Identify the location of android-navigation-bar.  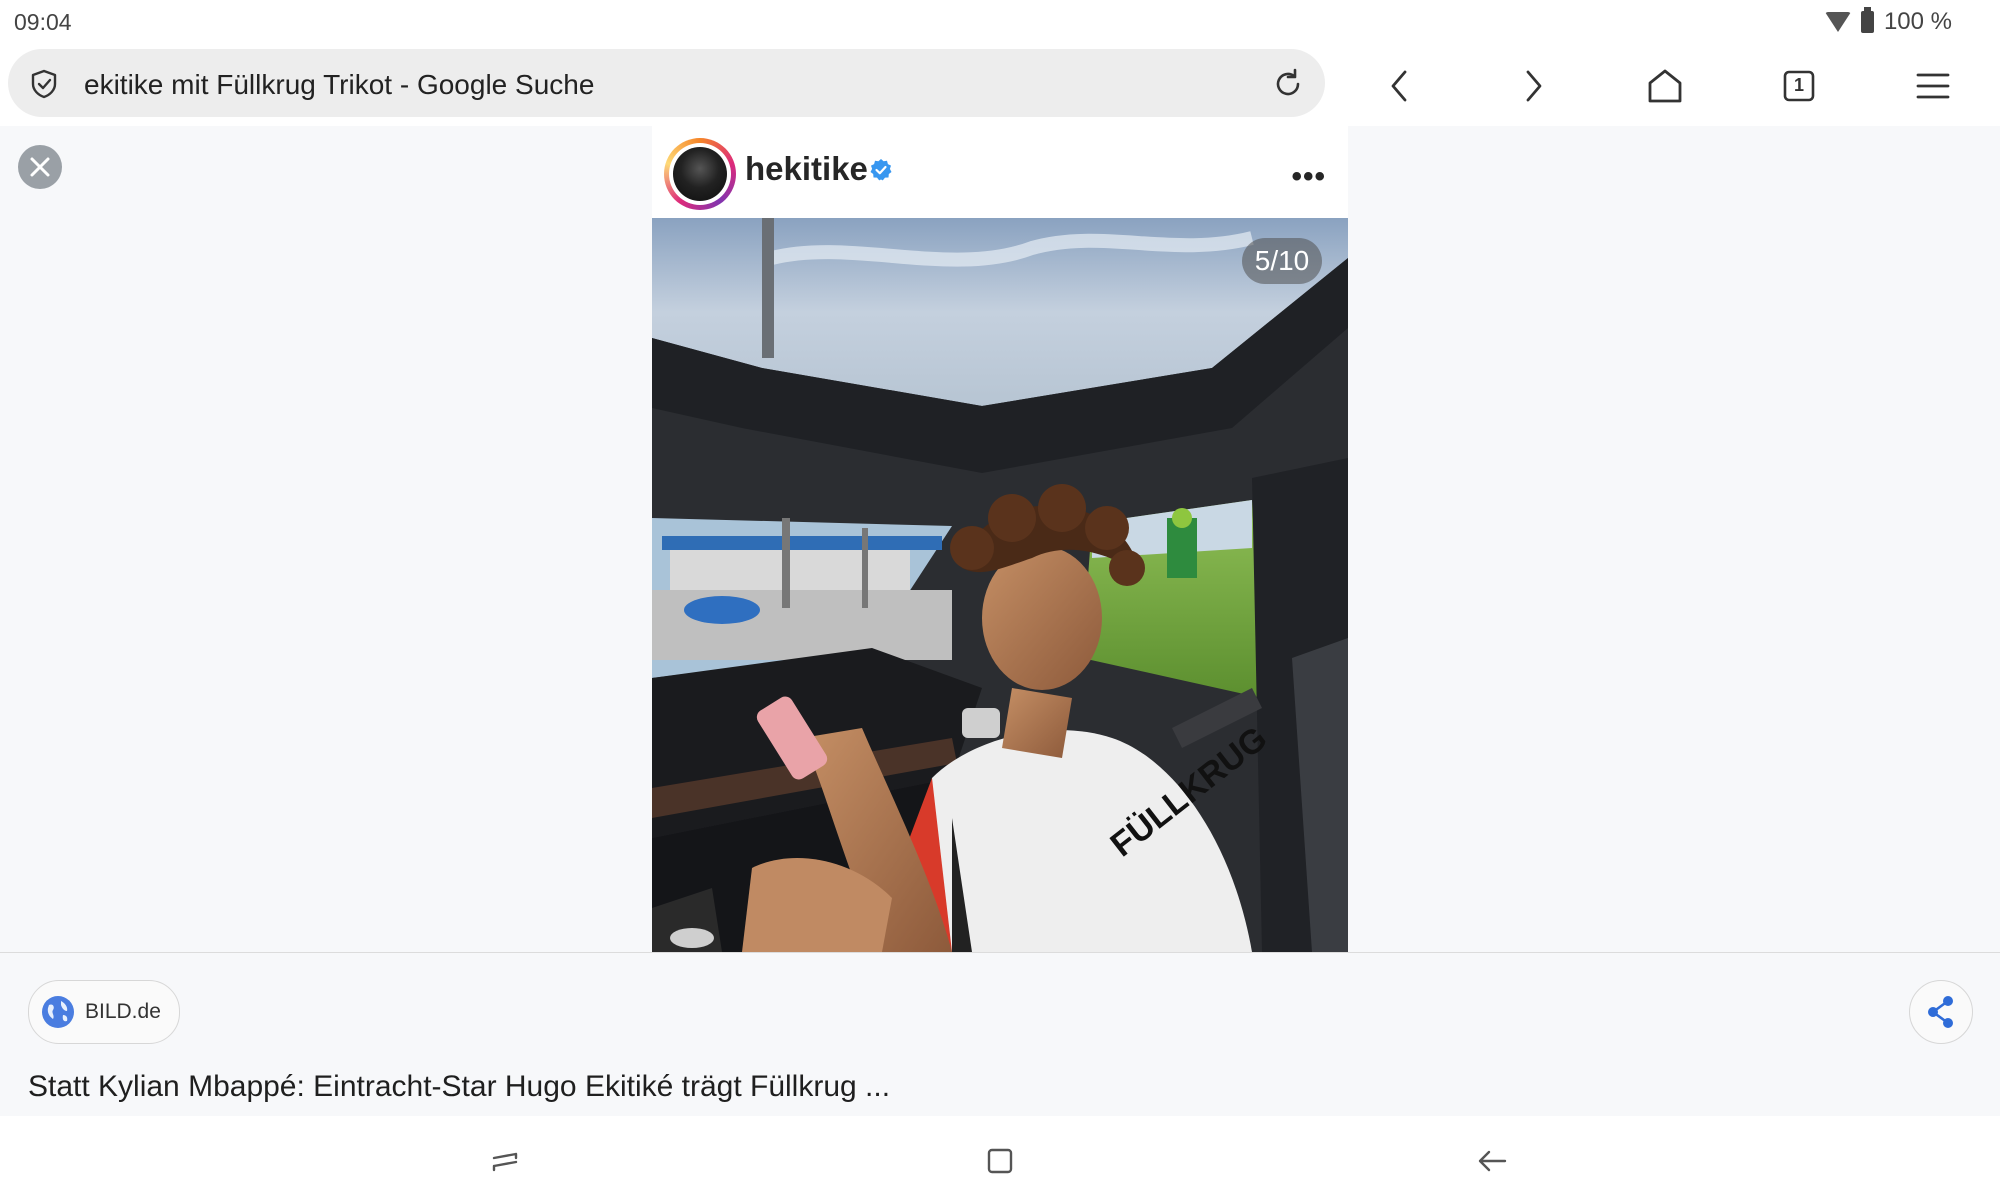
(1000, 1158).